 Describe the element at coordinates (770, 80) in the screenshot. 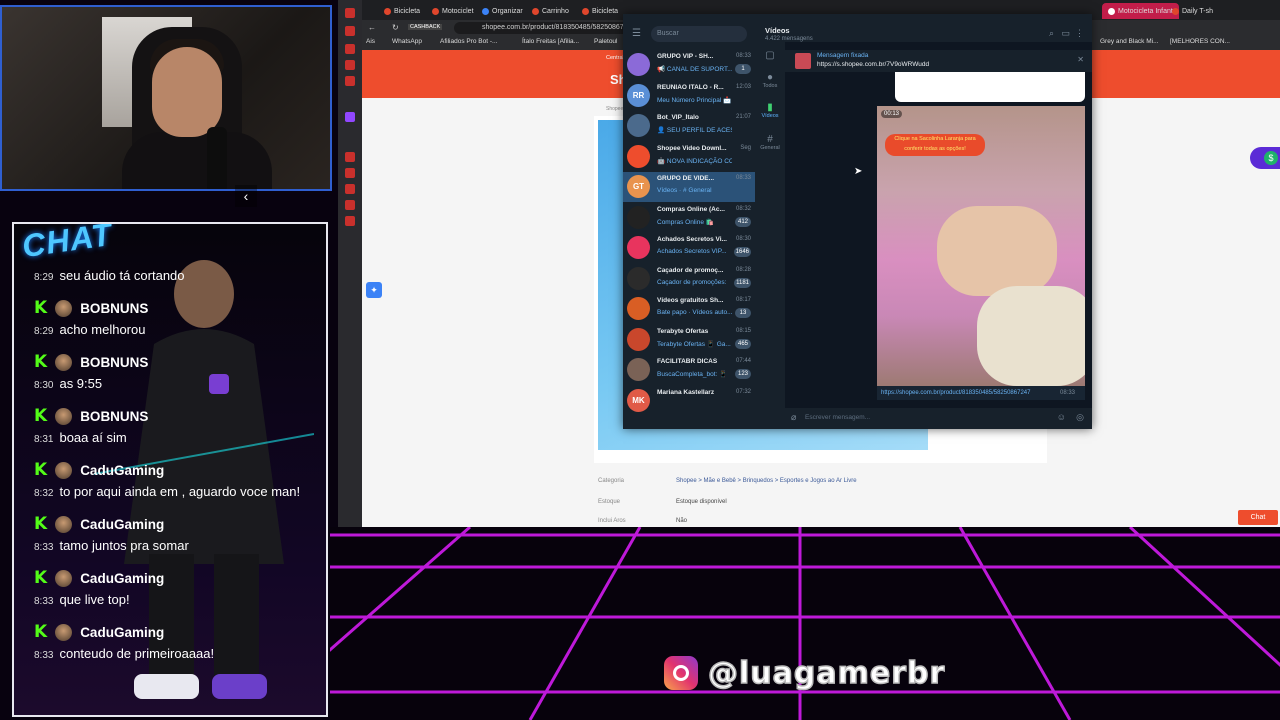

I see `folder-todos: ● Todos` at that location.